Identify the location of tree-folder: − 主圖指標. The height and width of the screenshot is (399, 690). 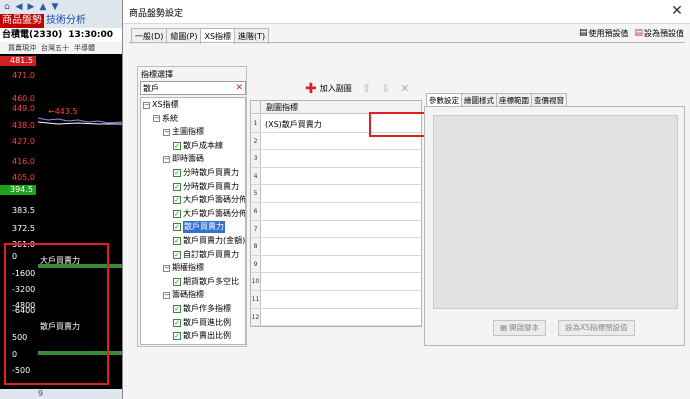
(183, 132).